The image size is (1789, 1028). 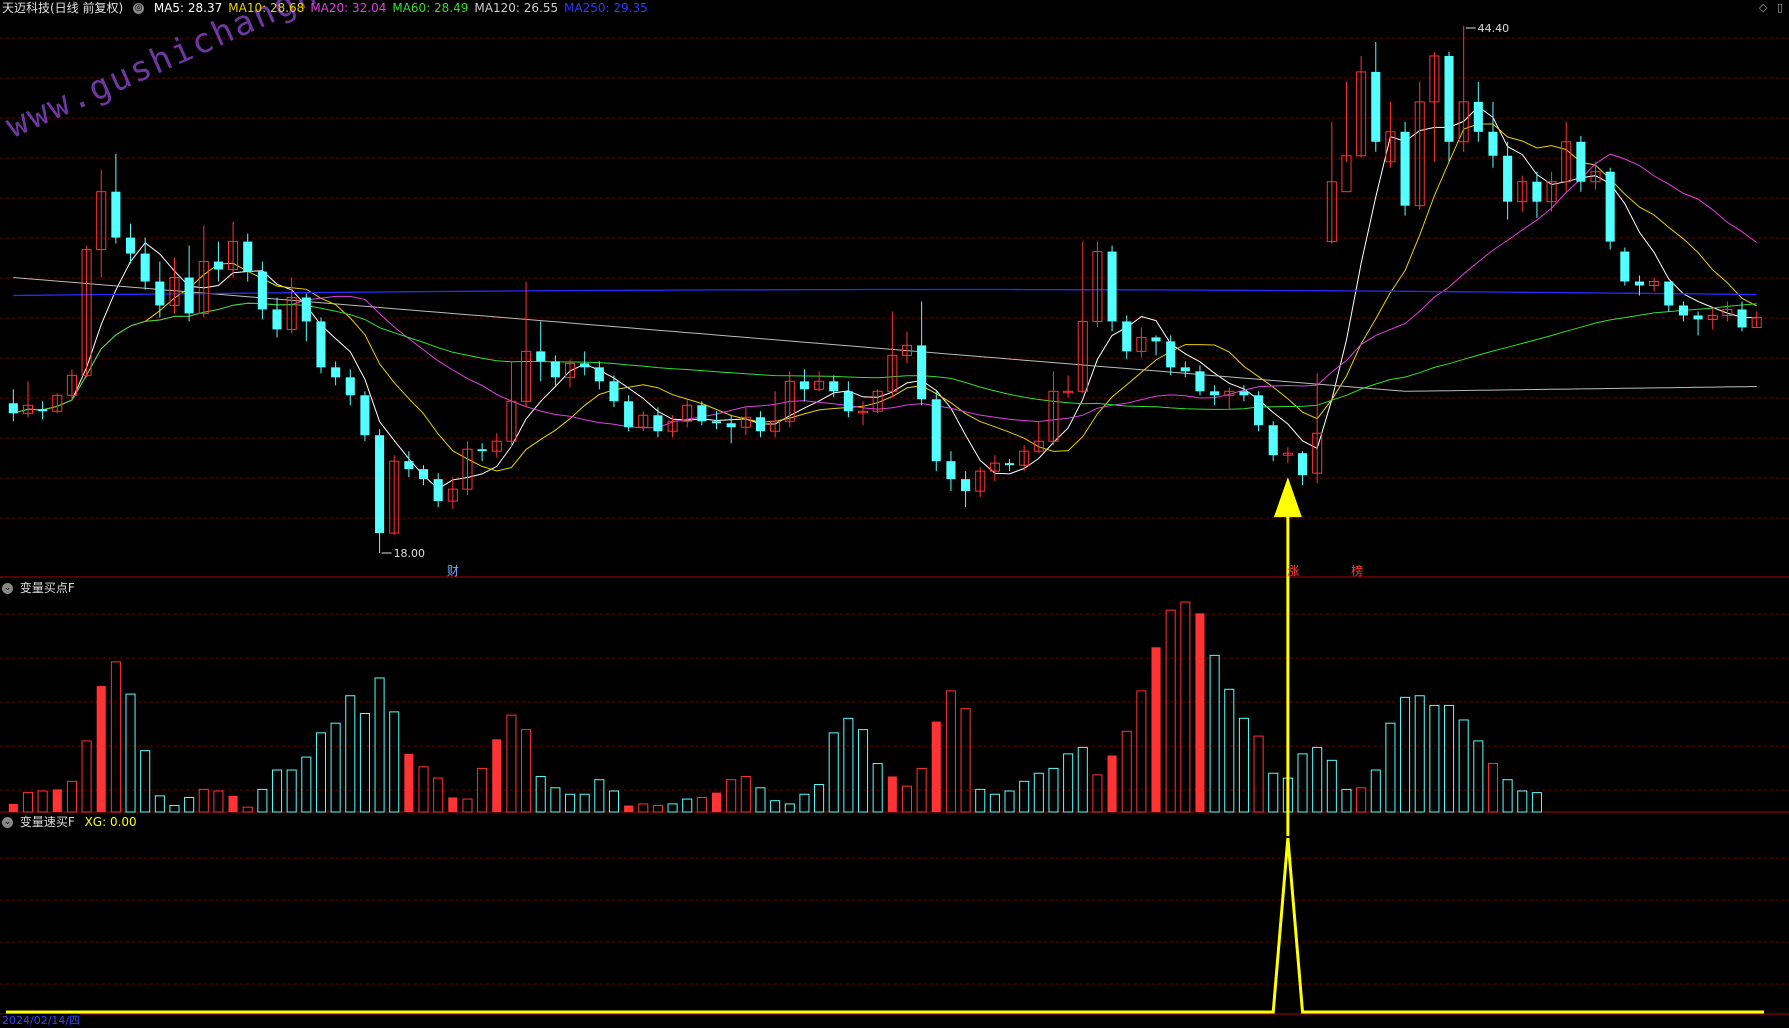 What do you see at coordinates (430, 8) in the screenshot?
I see `ma-legend-item: MA60: 28.49` at bounding box center [430, 8].